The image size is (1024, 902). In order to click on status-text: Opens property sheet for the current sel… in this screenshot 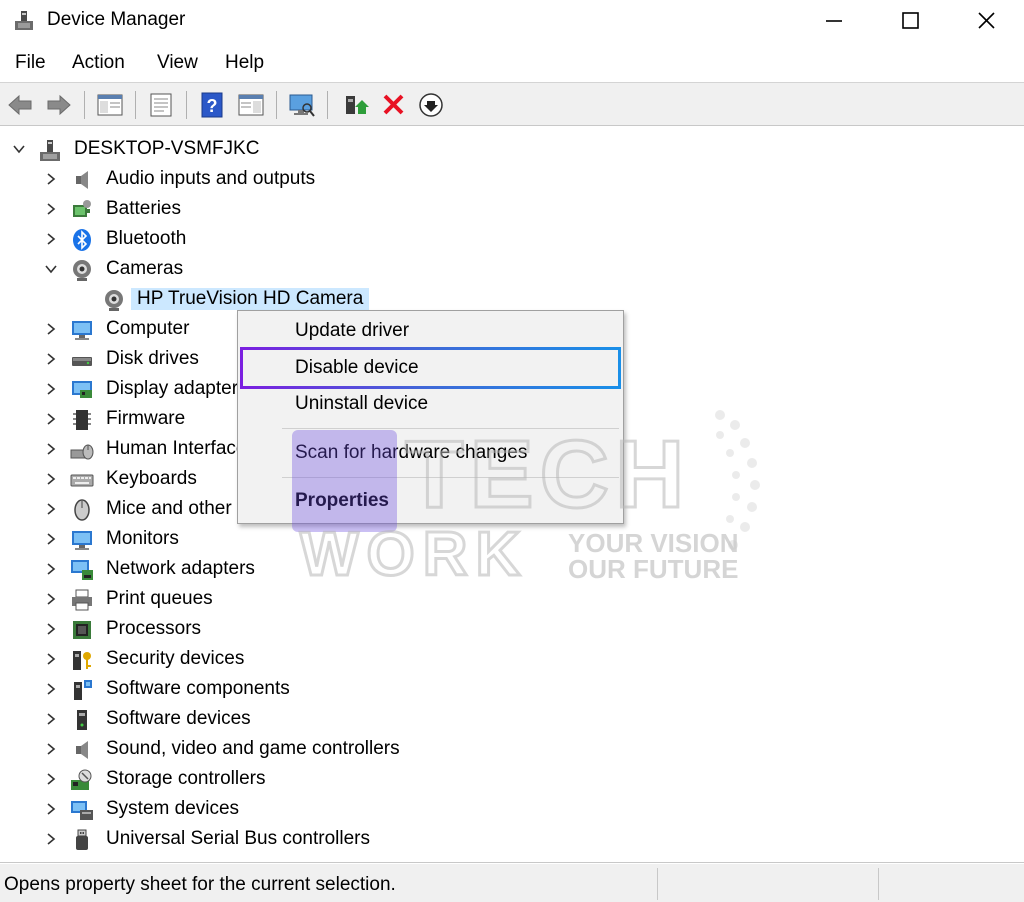, I will do `click(200, 884)`.